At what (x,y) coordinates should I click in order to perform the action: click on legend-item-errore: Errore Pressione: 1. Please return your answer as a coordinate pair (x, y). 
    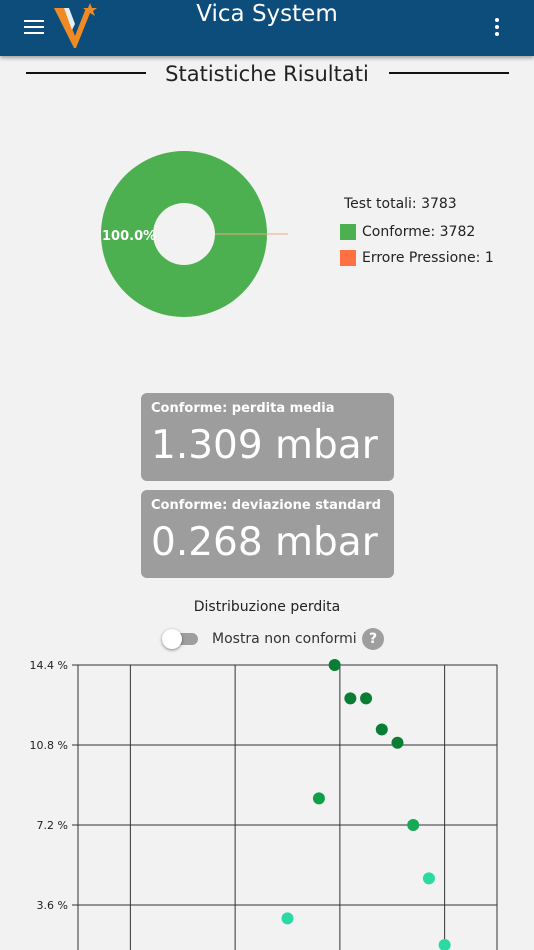
    Looking at the image, I should click on (417, 258).